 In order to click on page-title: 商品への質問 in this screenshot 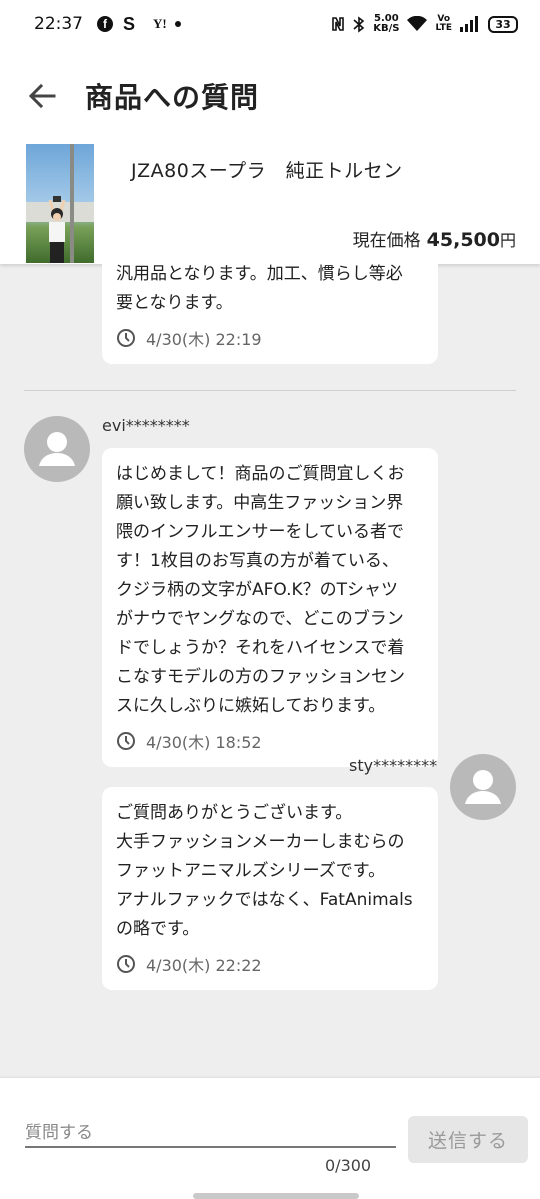, I will do `click(172, 97)`.